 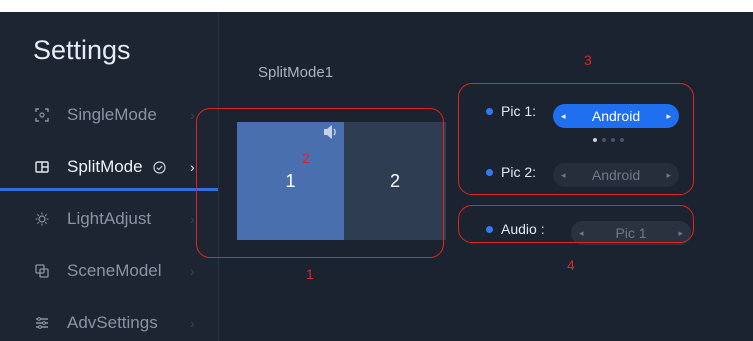 I want to click on sidebar-item-label: SingleMode, so click(x=112, y=114).